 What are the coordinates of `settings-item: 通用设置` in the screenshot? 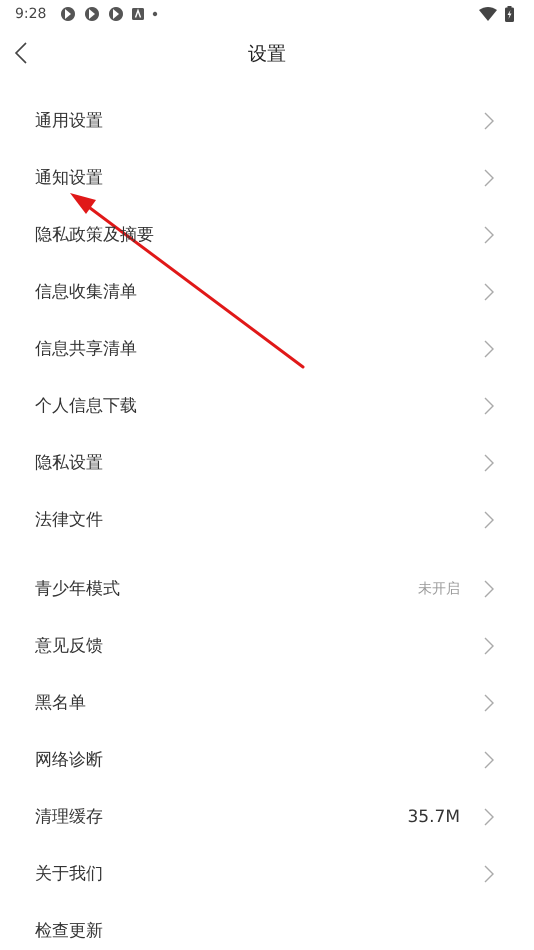 It's located at (267, 120).